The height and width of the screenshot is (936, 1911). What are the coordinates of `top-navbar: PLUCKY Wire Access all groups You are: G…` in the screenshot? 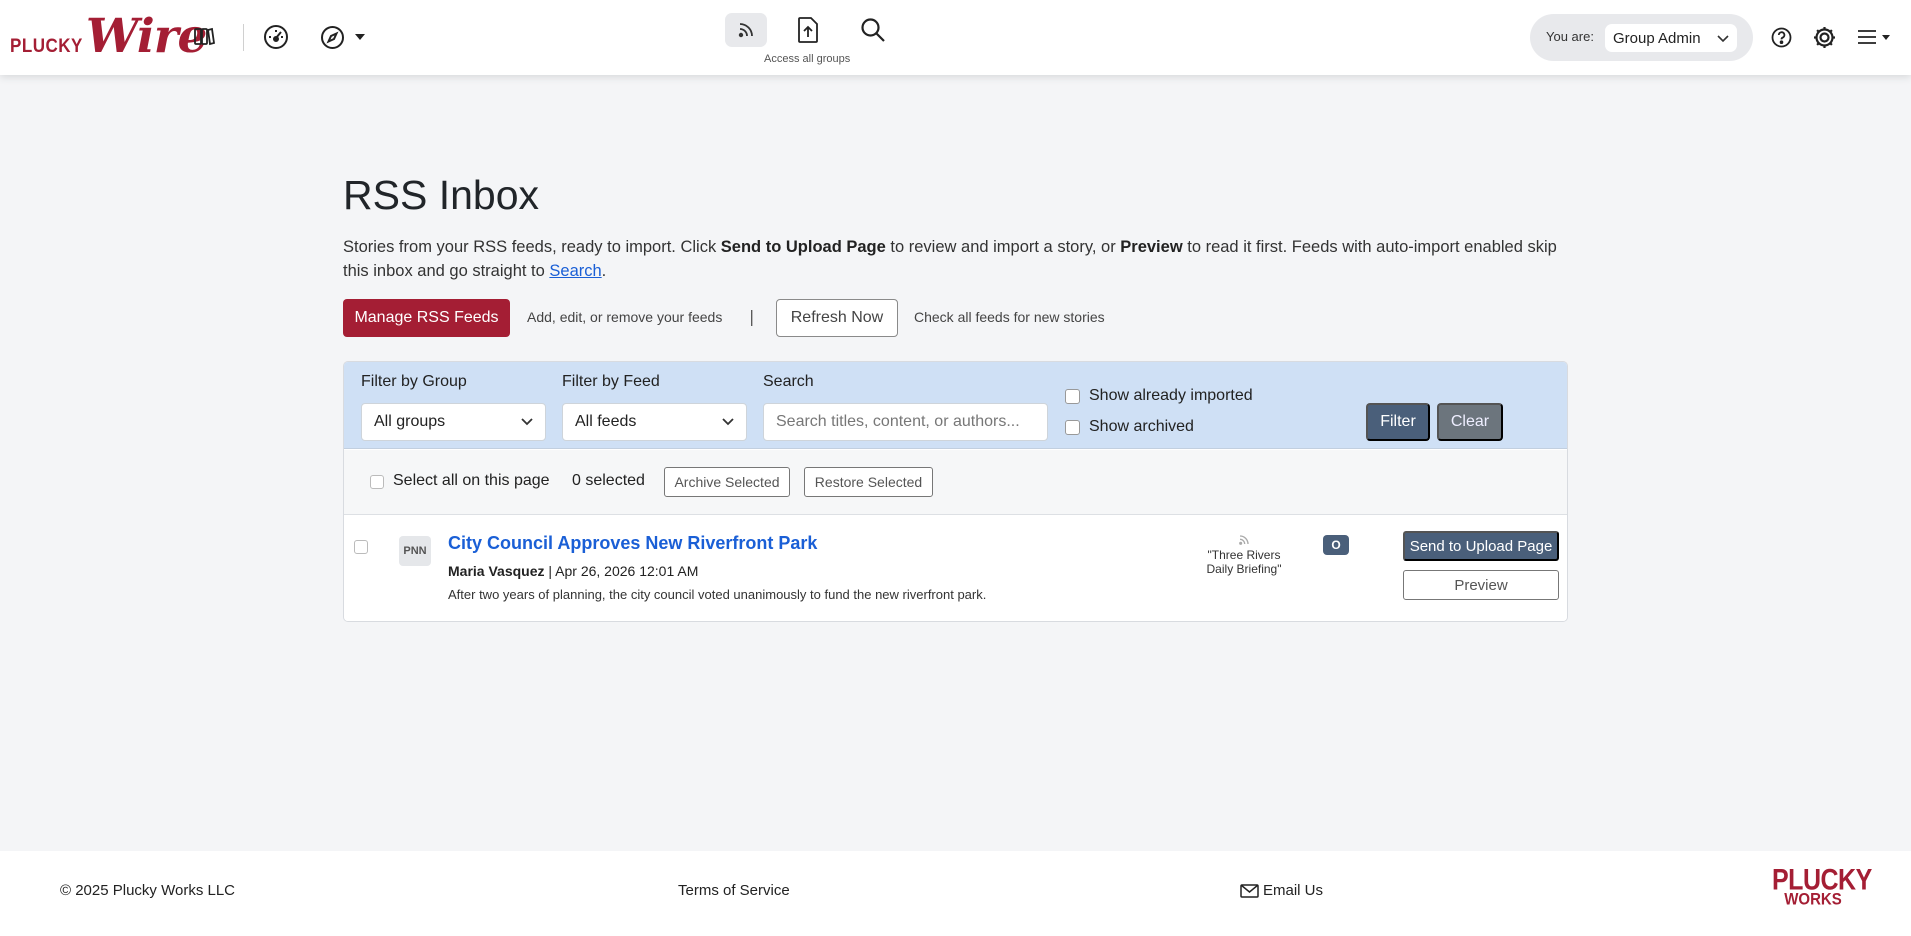 It's located at (955, 37).